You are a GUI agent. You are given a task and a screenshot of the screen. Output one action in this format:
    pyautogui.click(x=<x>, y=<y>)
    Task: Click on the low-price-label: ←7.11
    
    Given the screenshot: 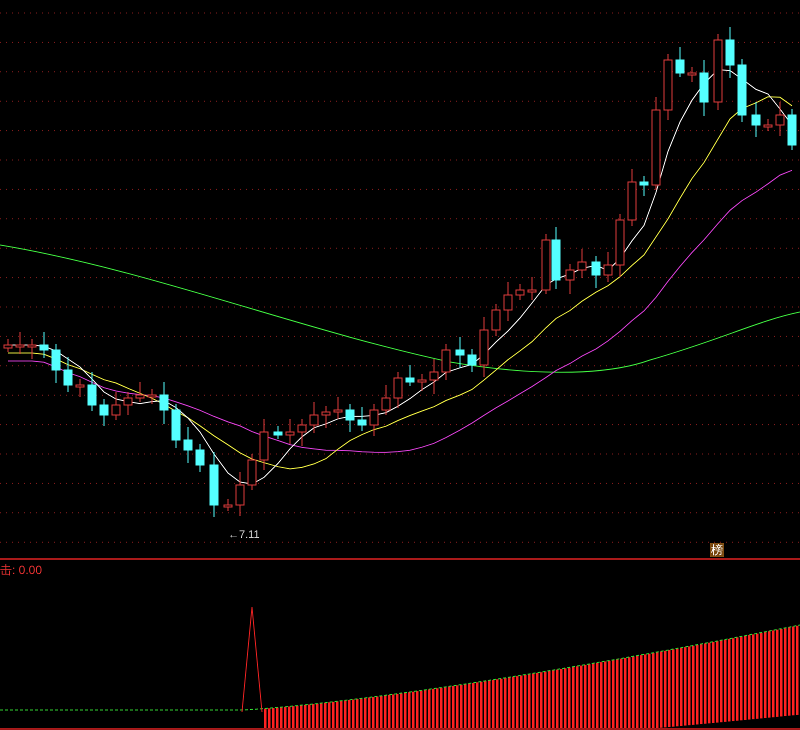 What is the action you would take?
    pyautogui.click(x=244, y=535)
    